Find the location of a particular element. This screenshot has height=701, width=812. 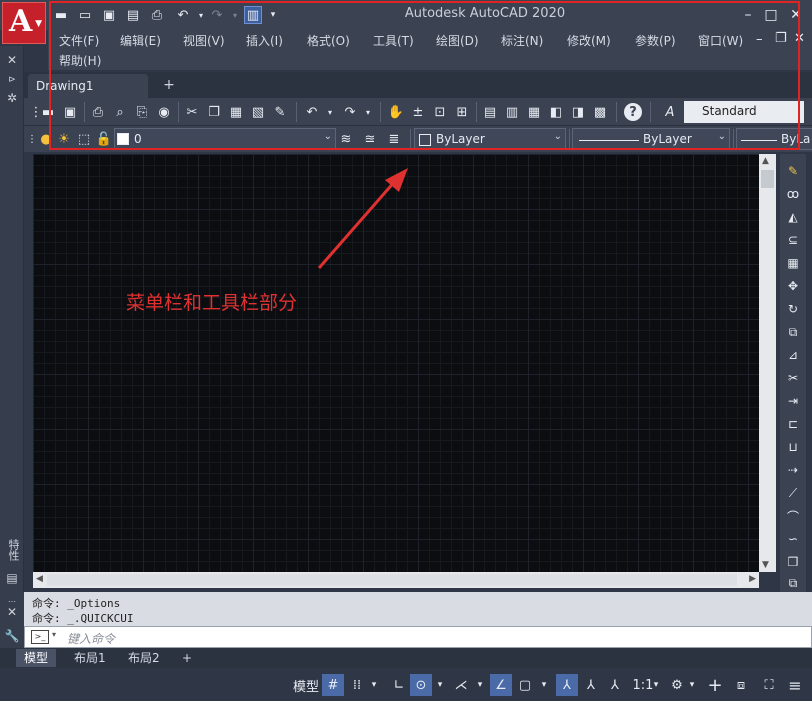

redo-dropdown-icon: ▾ is located at coordinates (235, 15).